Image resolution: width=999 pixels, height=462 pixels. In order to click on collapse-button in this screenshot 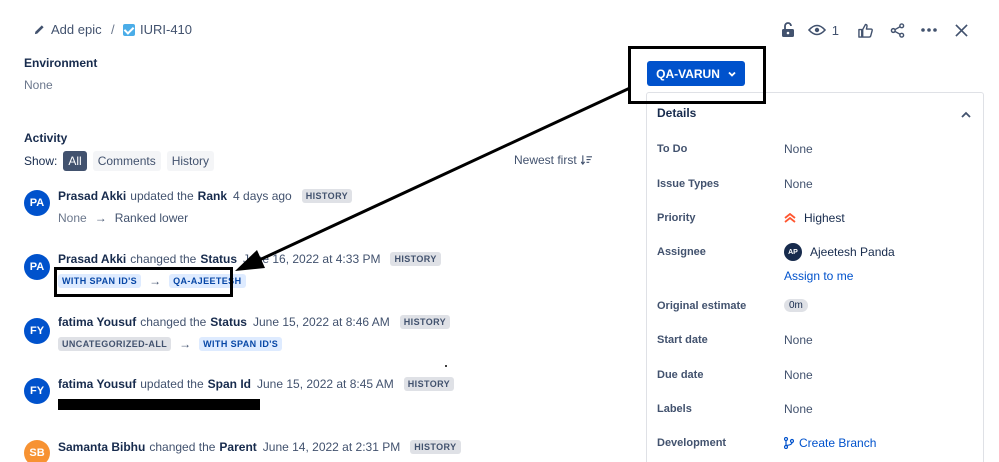, I will do `click(966, 114)`.